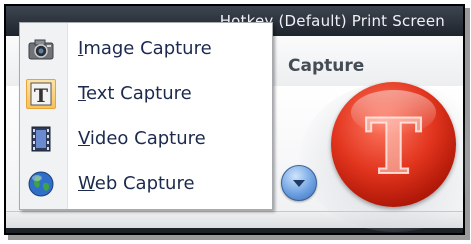 Image resolution: width=471 pixels, height=244 pixels. What do you see at coordinates (135, 93) in the screenshot?
I see `menu-item-label: Text Capture` at bounding box center [135, 93].